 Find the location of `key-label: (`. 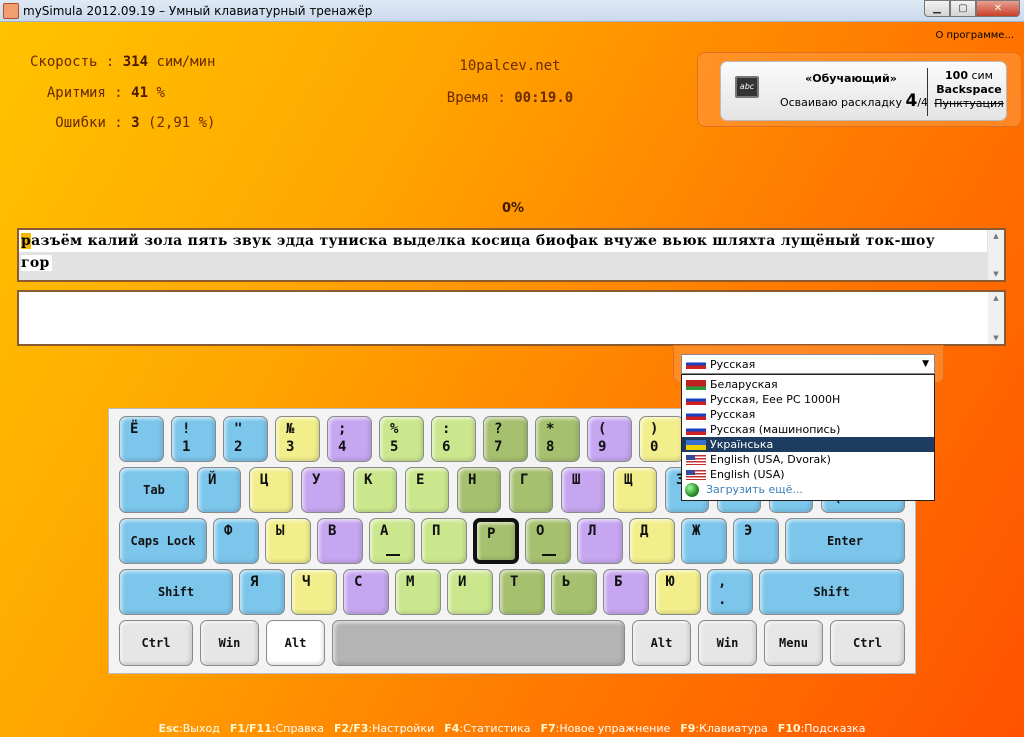

key-label: ( is located at coordinates (602, 429).